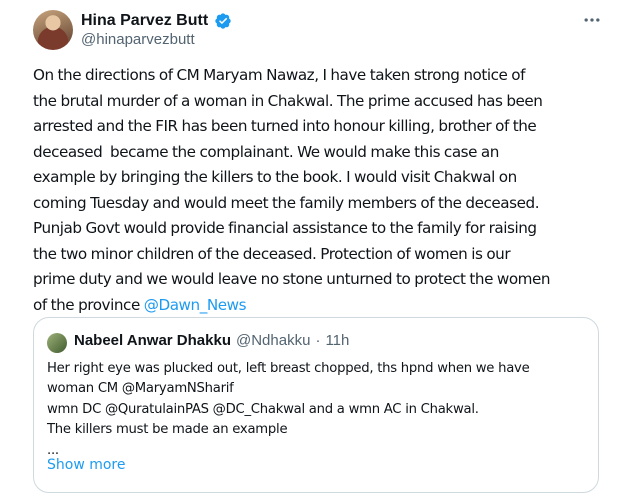  I want to click on quoted-author-avatar, so click(57, 343).